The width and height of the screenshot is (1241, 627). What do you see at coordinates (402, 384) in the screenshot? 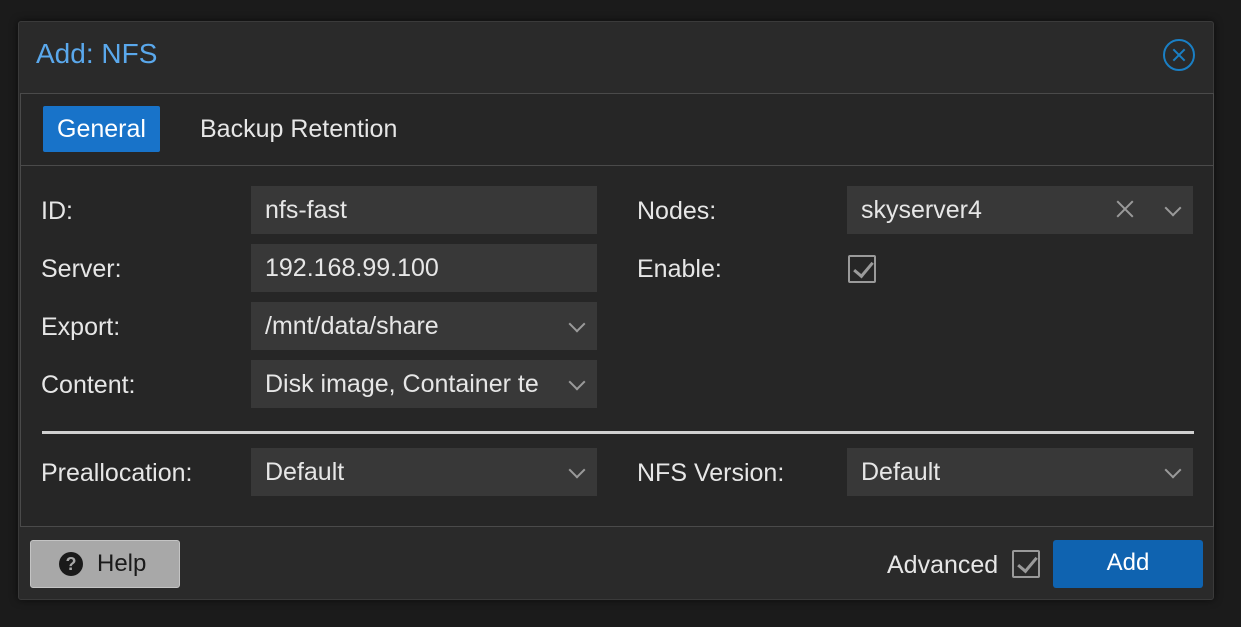
I see `content-value: Disk image, Container te` at bounding box center [402, 384].